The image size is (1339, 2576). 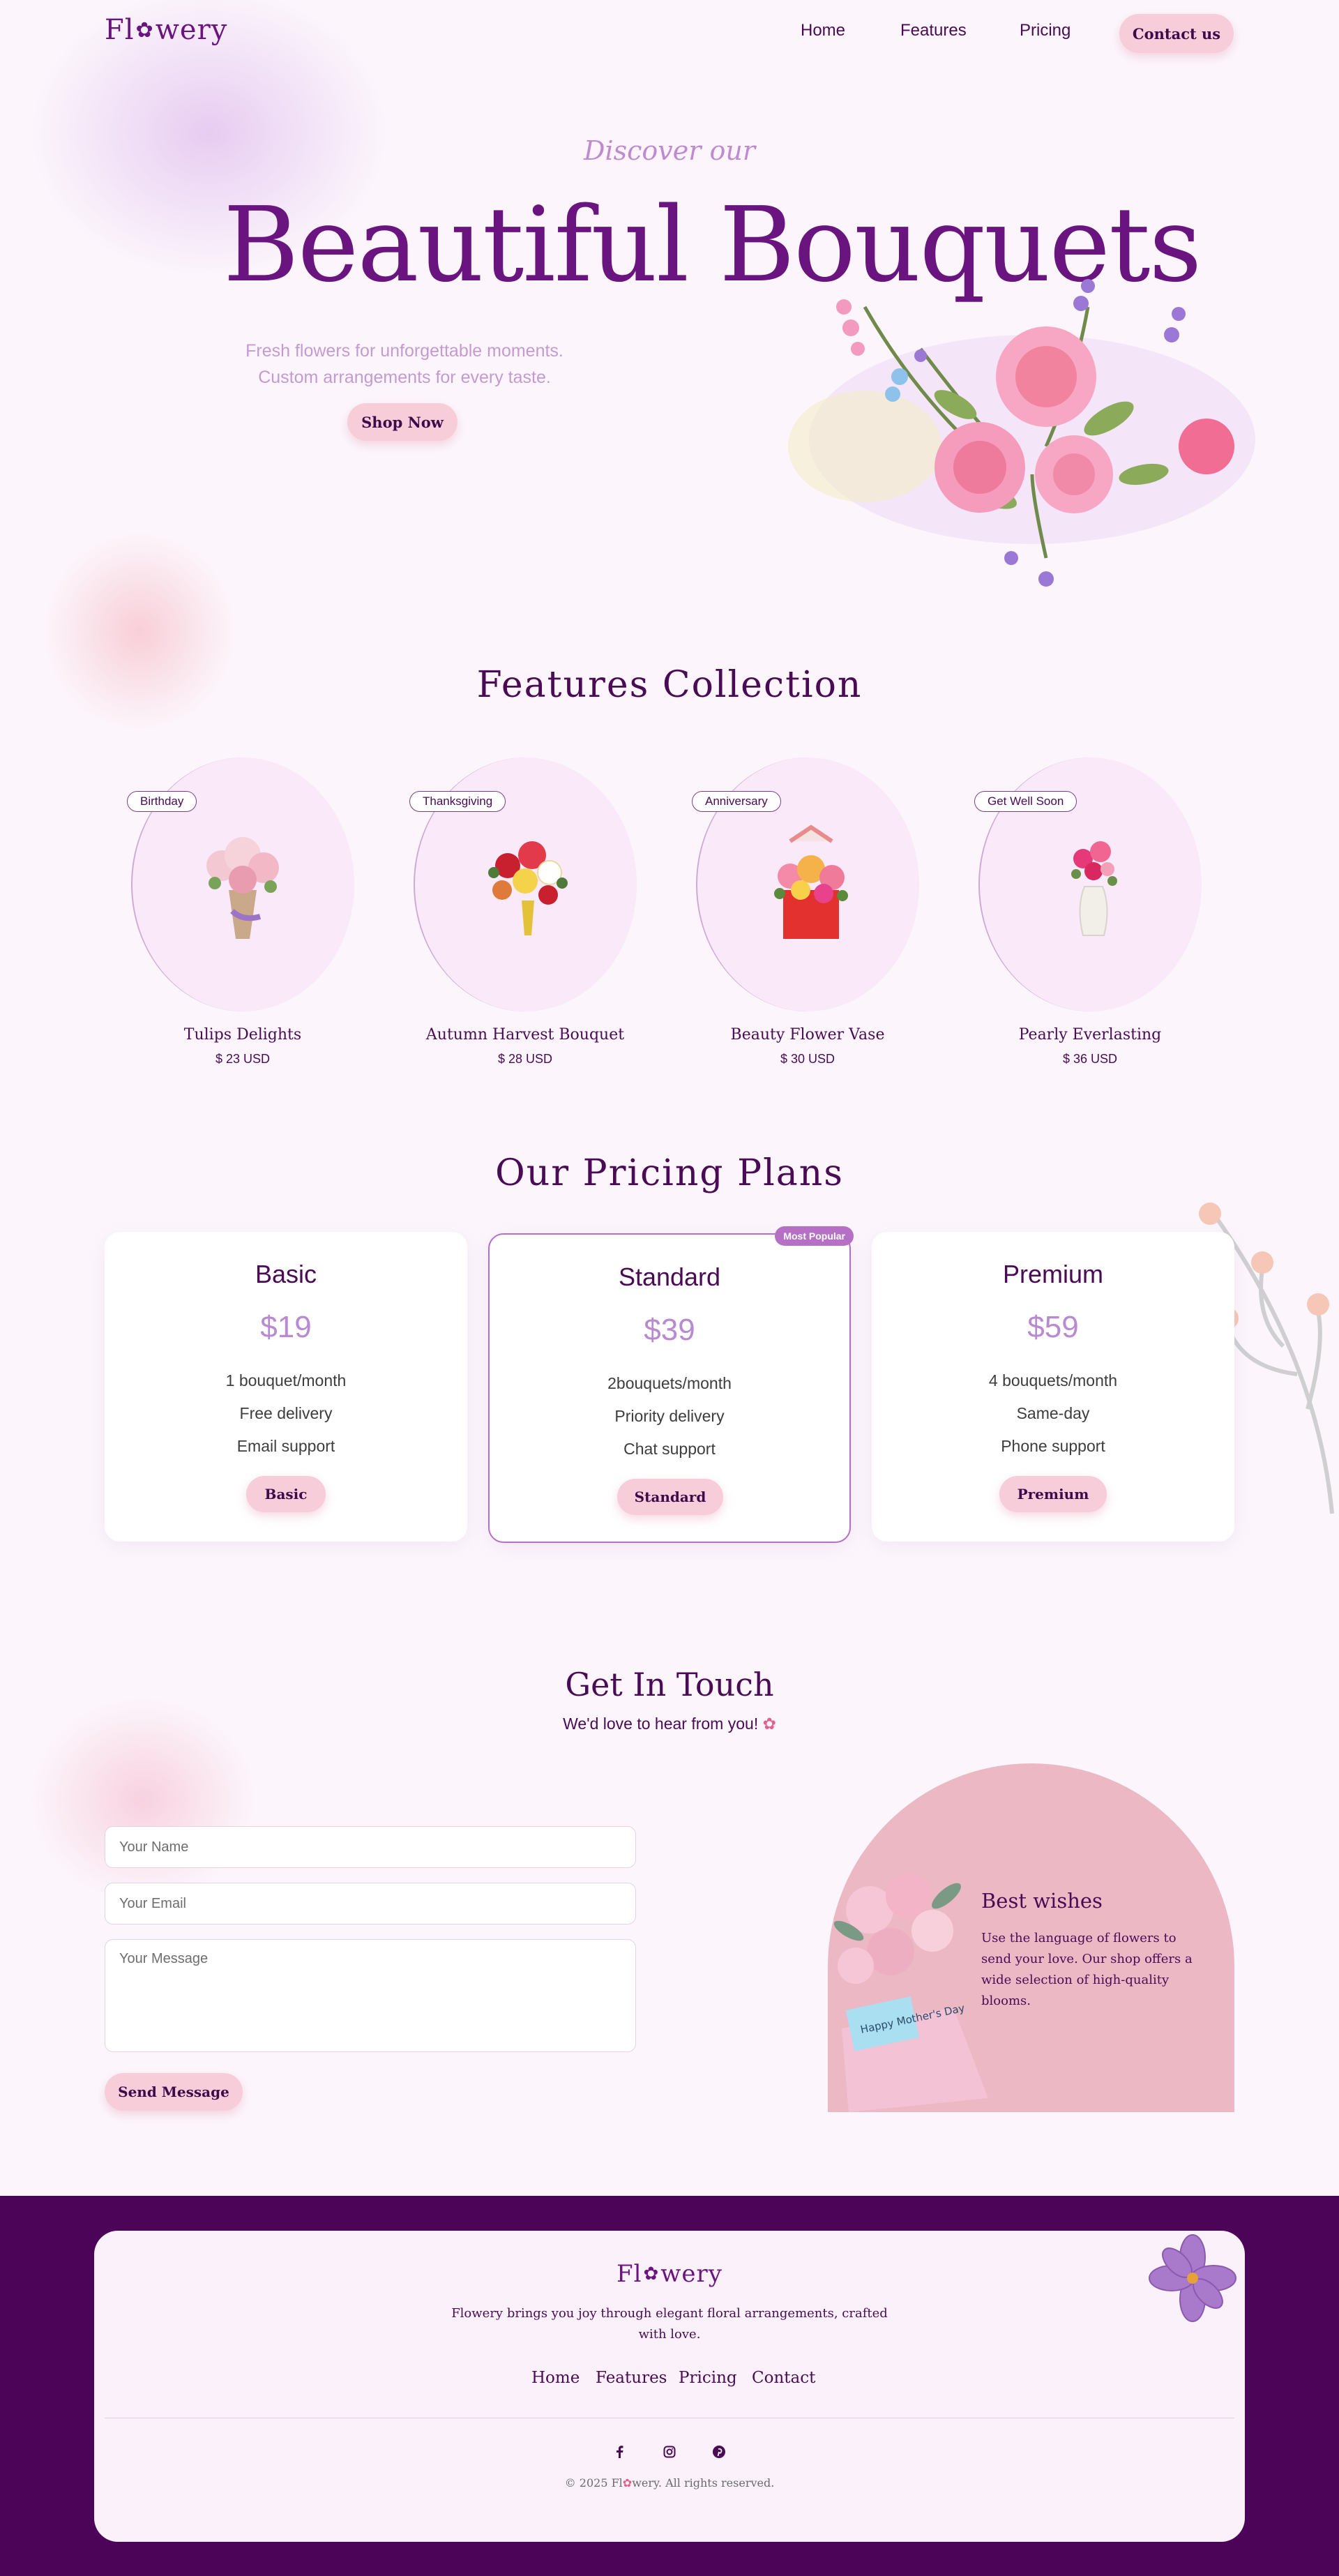 What do you see at coordinates (286, 1494) in the screenshot?
I see `basic-plan-button: Basic` at bounding box center [286, 1494].